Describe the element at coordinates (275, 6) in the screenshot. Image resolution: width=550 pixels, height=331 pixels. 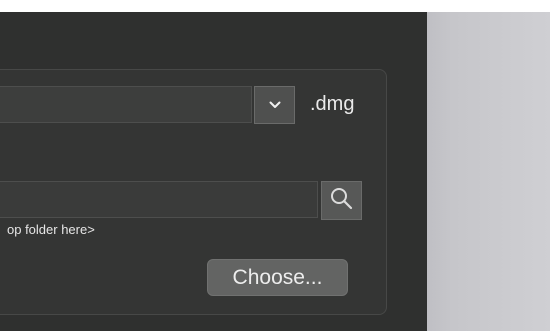
I see `top-strip` at that location.